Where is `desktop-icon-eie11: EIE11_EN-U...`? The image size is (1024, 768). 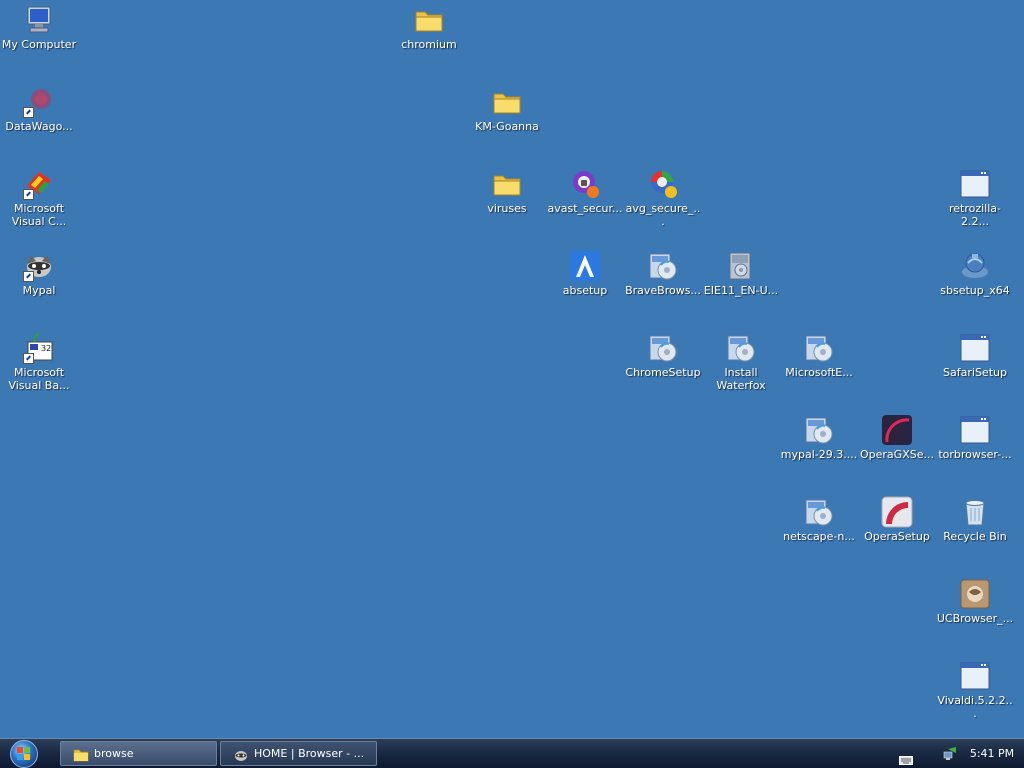
desktop-icon-eie11: EIE11_EN-U... is located at coordinates (741, 286).